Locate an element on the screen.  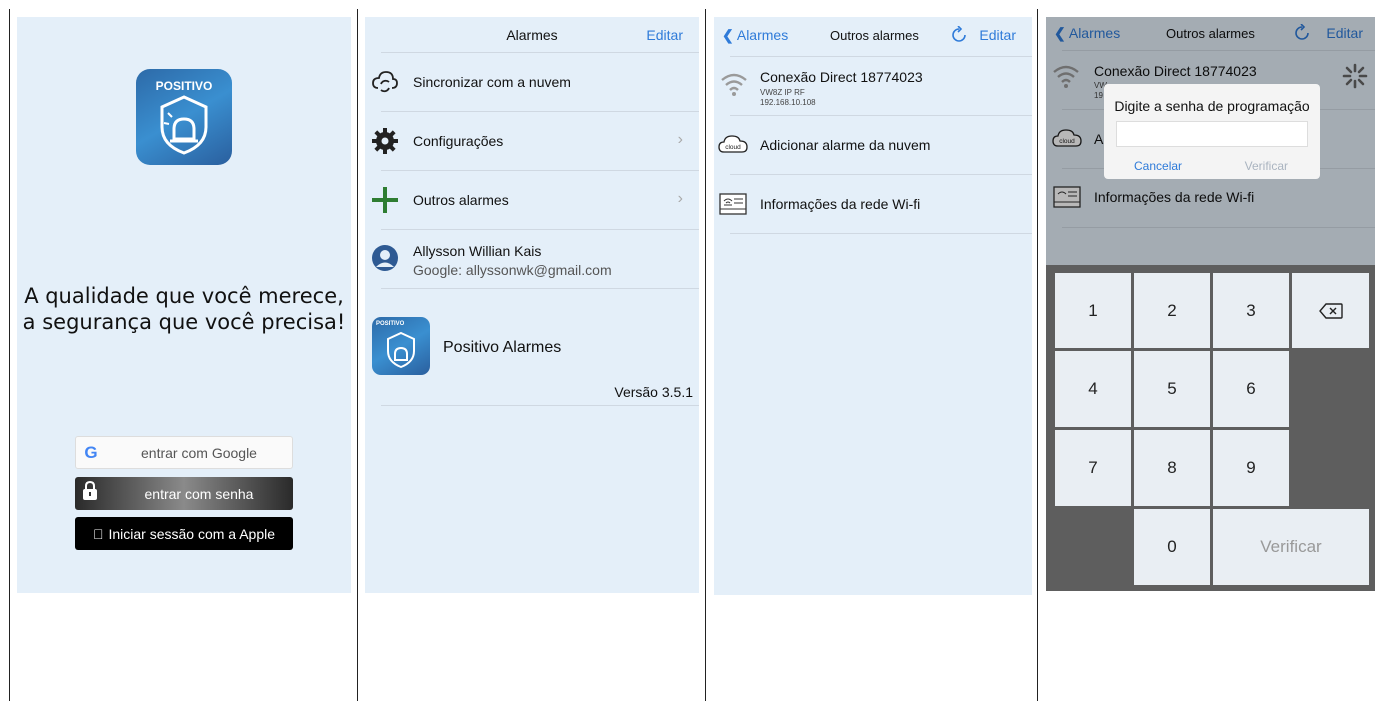
tagline-line-1: A qualidade que você merece, is located at coordinates (184, 296).